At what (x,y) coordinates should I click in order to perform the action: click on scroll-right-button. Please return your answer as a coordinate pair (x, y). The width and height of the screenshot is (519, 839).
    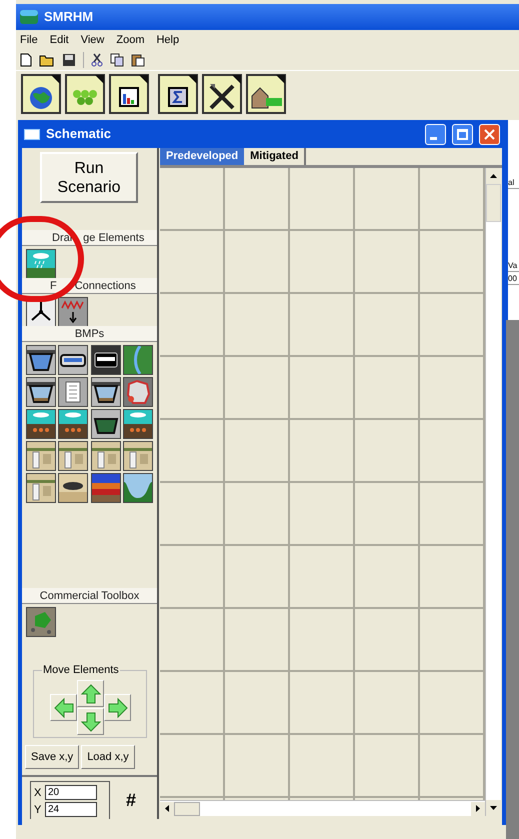
    Looking at the image, I should click on (478, 809).